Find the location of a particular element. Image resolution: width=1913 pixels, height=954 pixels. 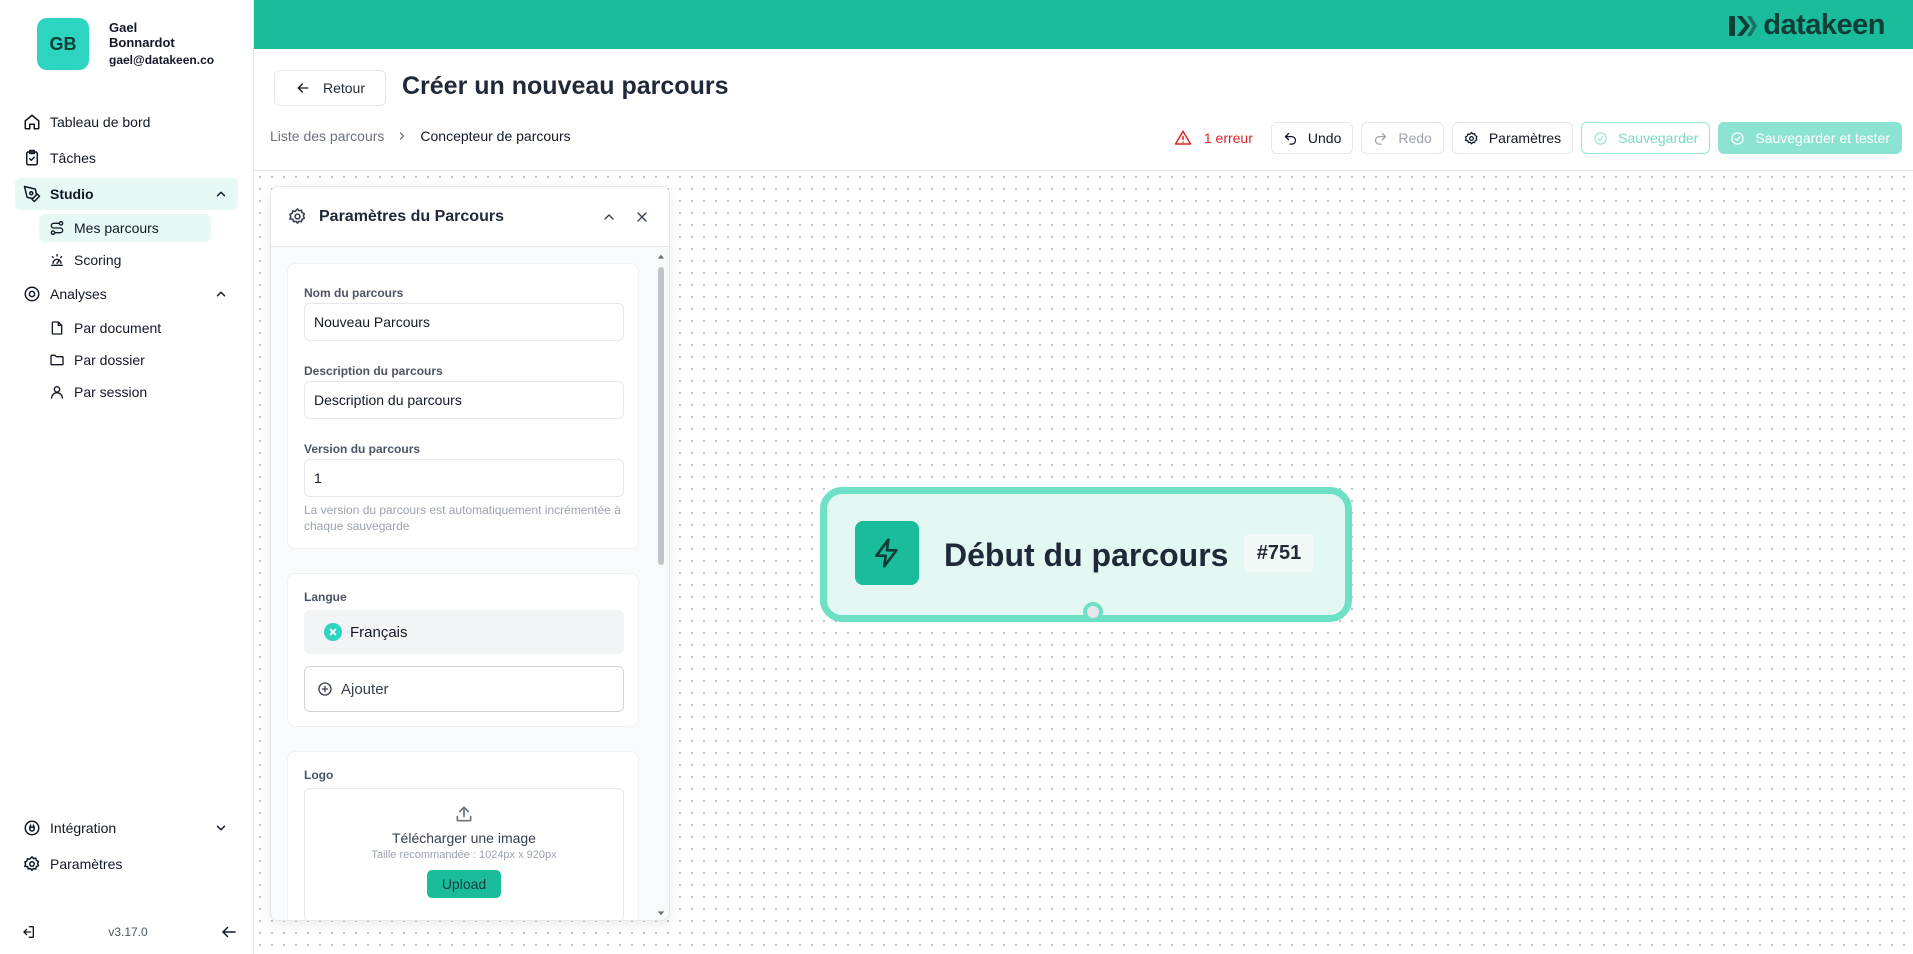

sidebar-item-label: Intégration is located at coordinates (83, 828).